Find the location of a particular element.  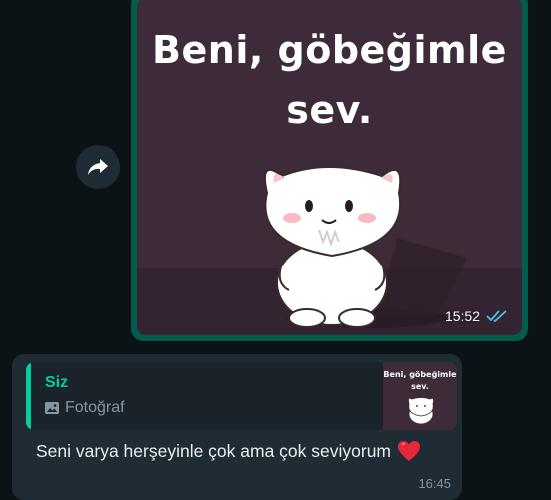

quoted-message: Siz Fotoğraf Beni, göbeğimle sev. is located at coordinates (241, 396).